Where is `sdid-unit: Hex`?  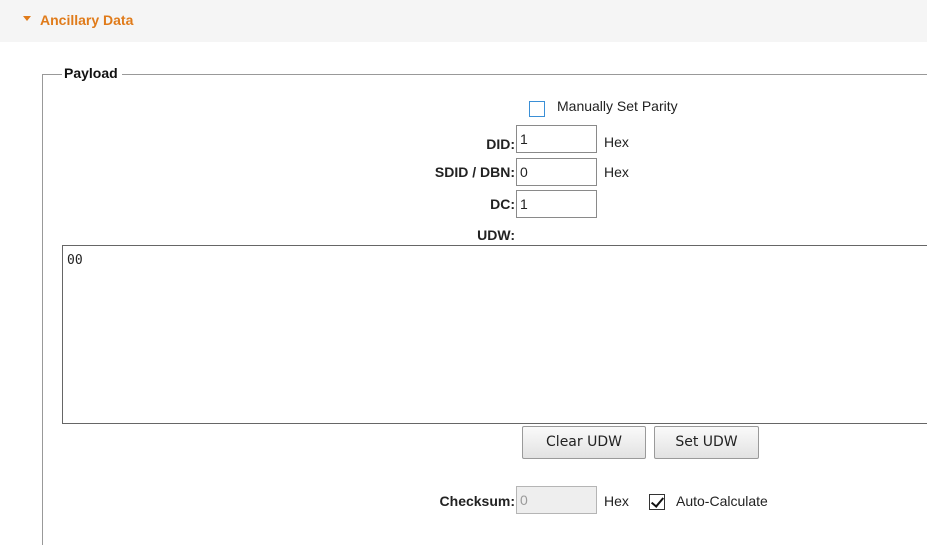
sdid-unit: Hex is located at coordinates (616, 172).